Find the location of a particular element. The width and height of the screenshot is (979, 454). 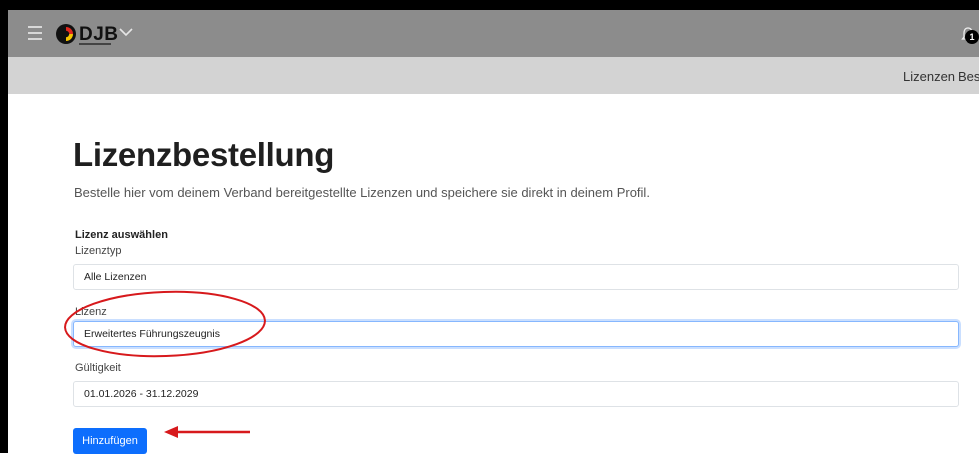

brand-logo: DJB is located at coordinates (87, 34).